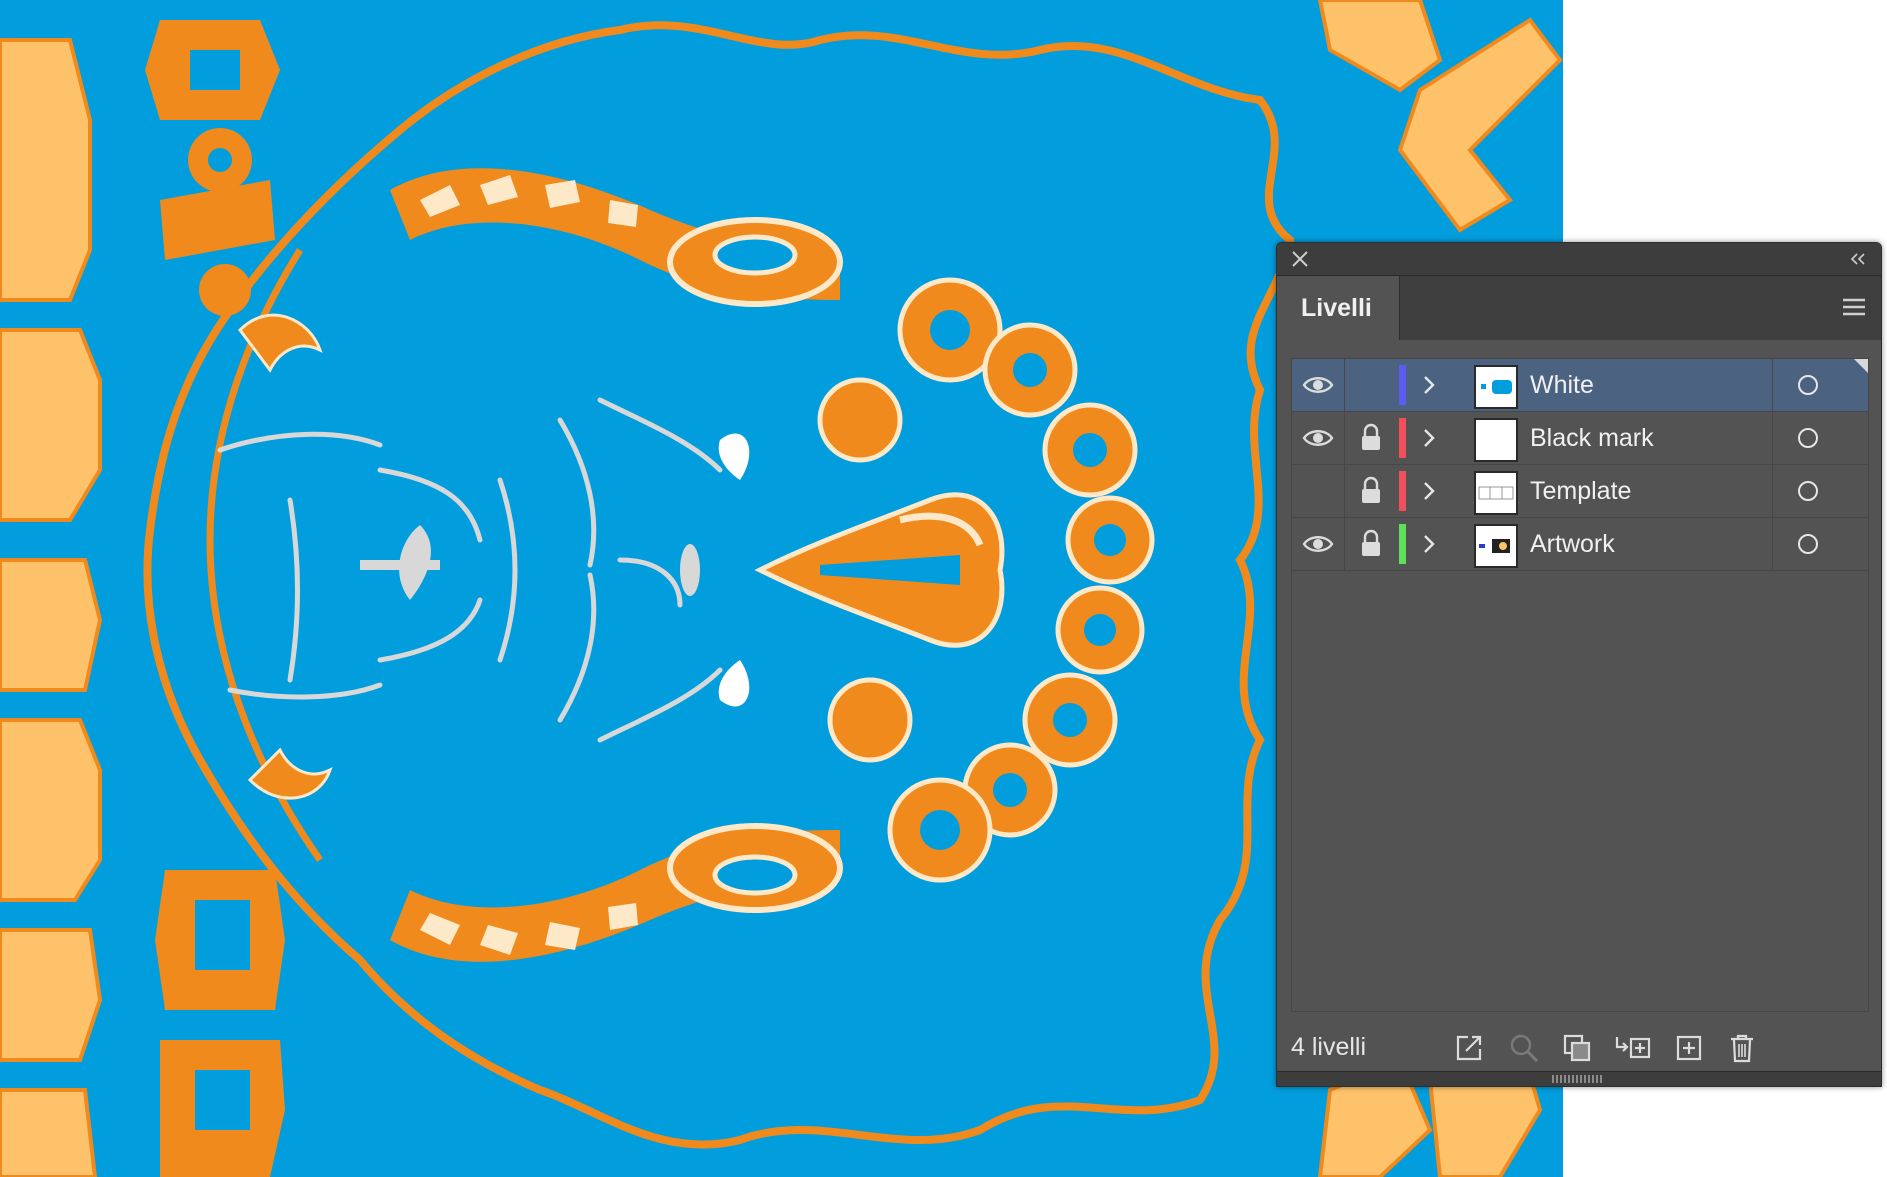 Image resolution: width=1887 pixels, height=1177 pixels. What do you see at coordinates (616, 892) in the screenshot?
I see `crown-ornament-bottom` at bounding box center [616, 892].